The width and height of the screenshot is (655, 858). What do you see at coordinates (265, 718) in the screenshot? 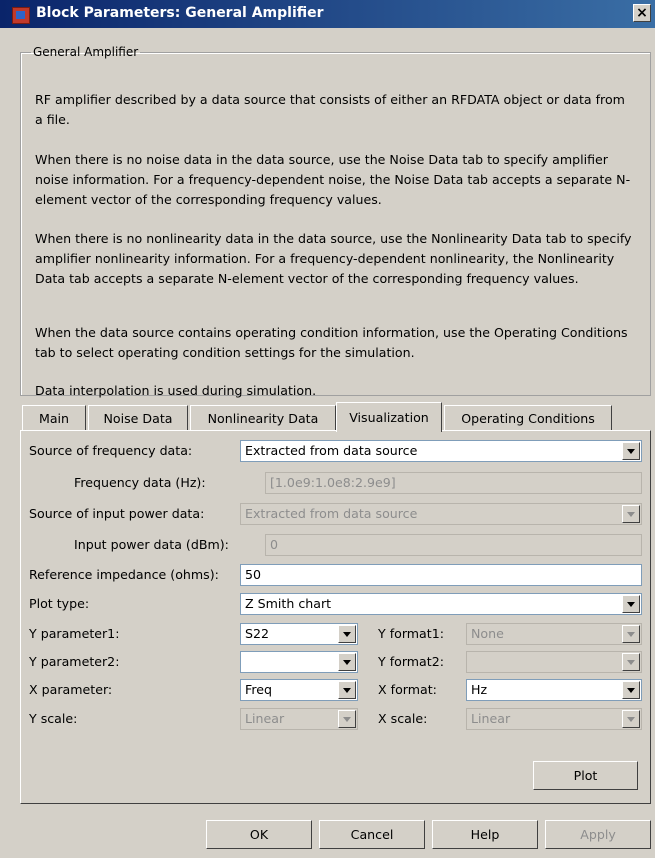
I see `y-scale-value: Linear` at bounding box center [265, 718].